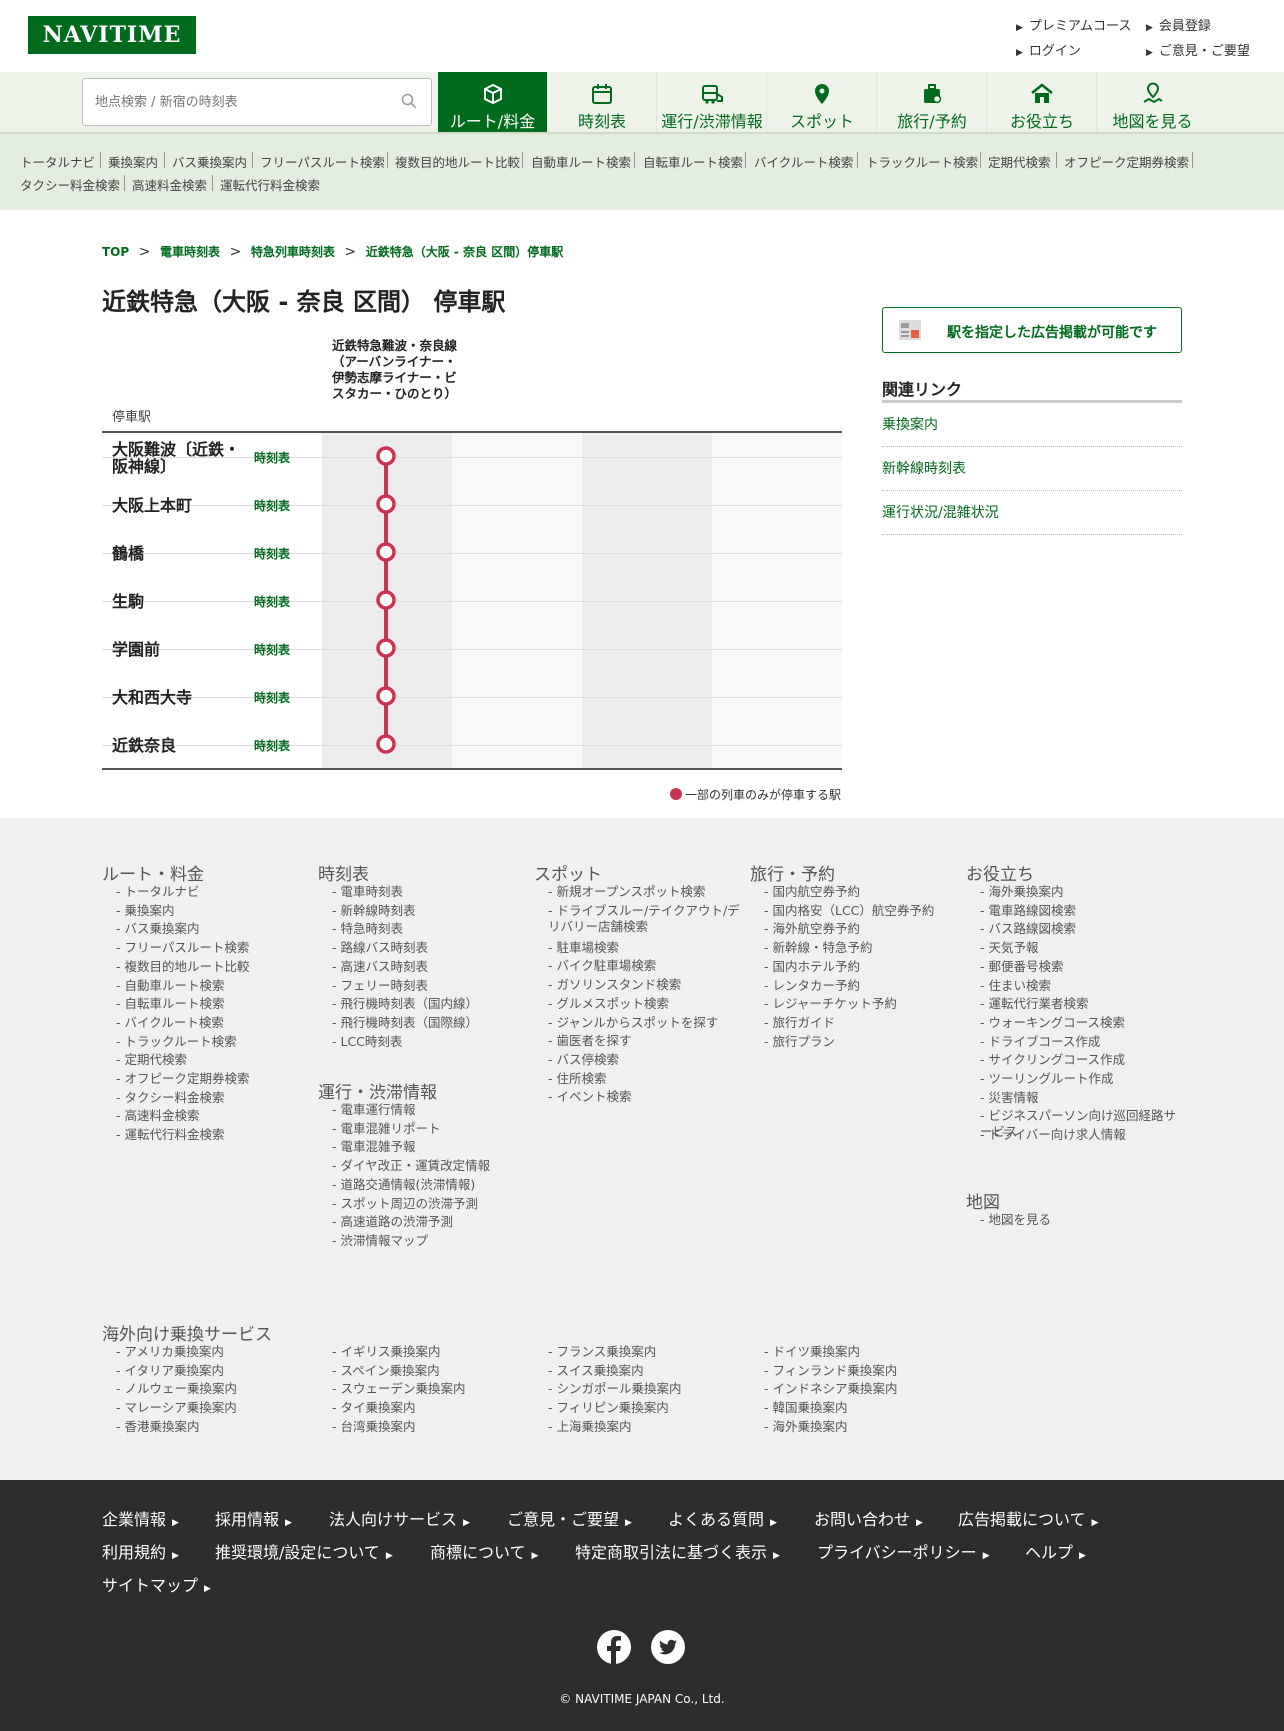  Describe the element at coordinates (170, 1098) in the screenshot. I see `footer-link: - タクシー料金検索` at that location.